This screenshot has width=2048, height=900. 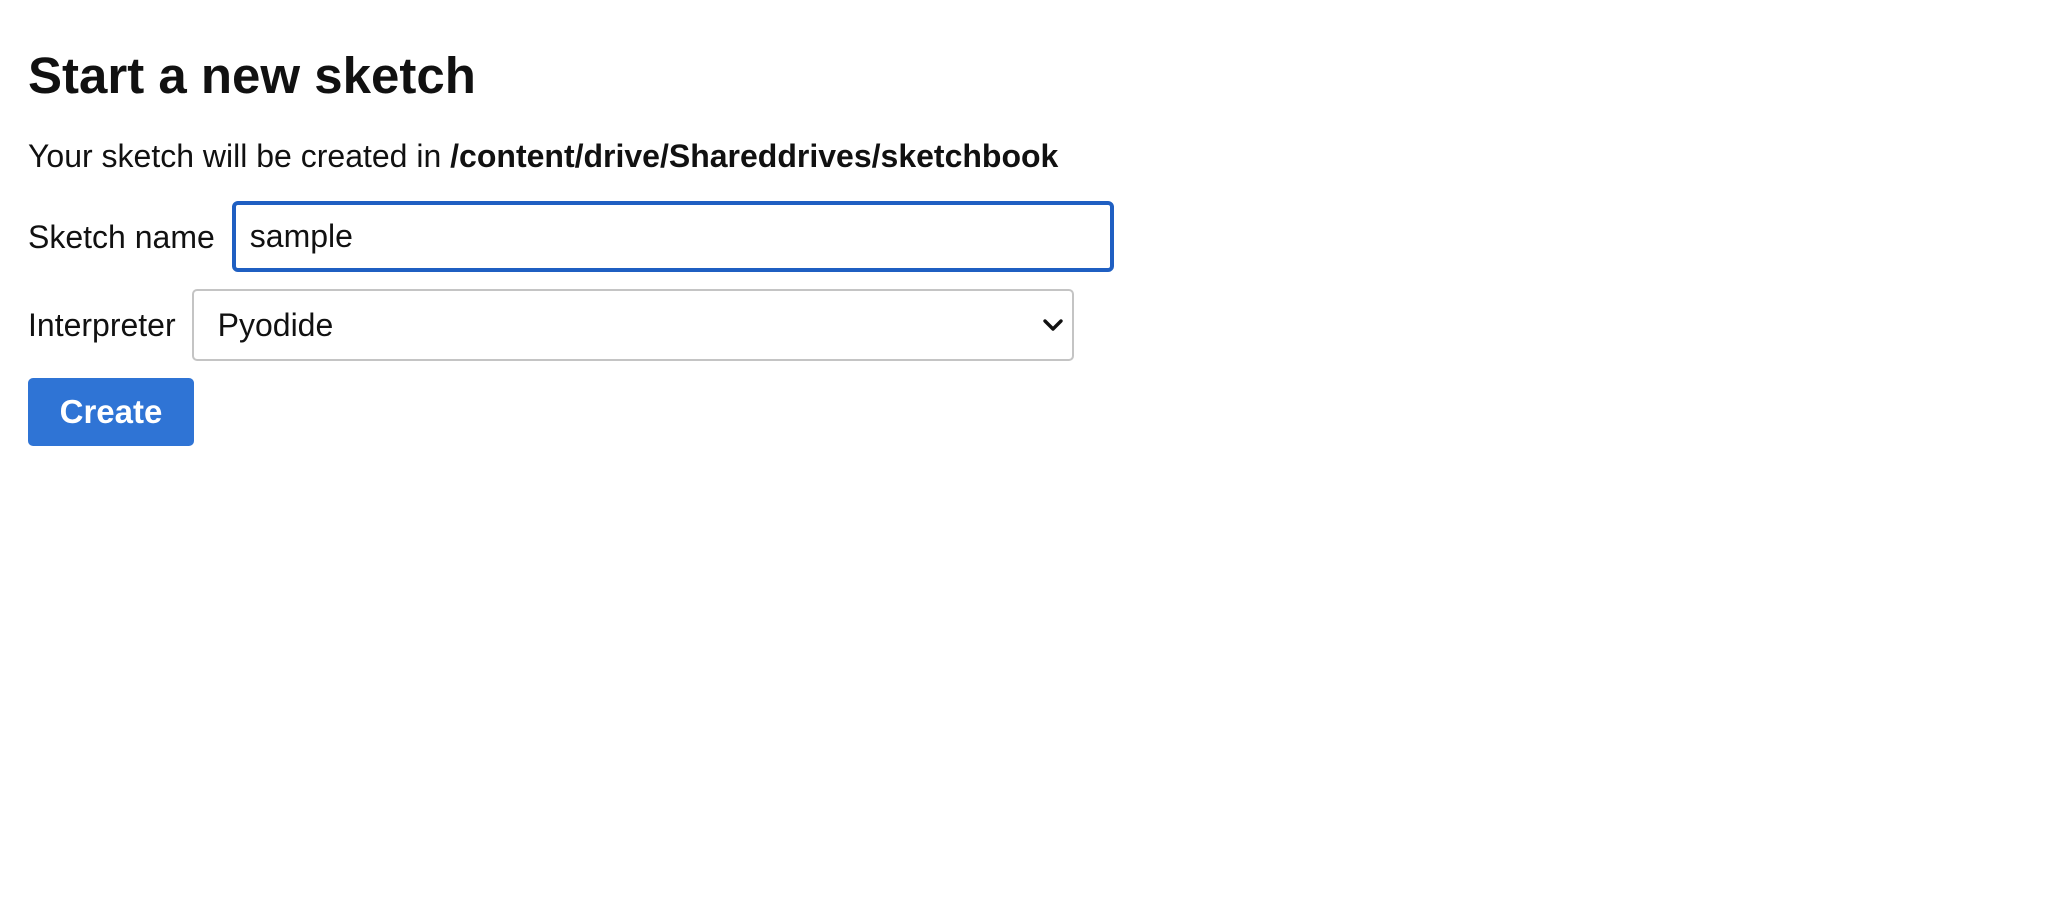 What do you see at coordinates (102, 325) in the screenshot?
I see `interpreter-label: Interpreter` at bounding box center [102, 325].